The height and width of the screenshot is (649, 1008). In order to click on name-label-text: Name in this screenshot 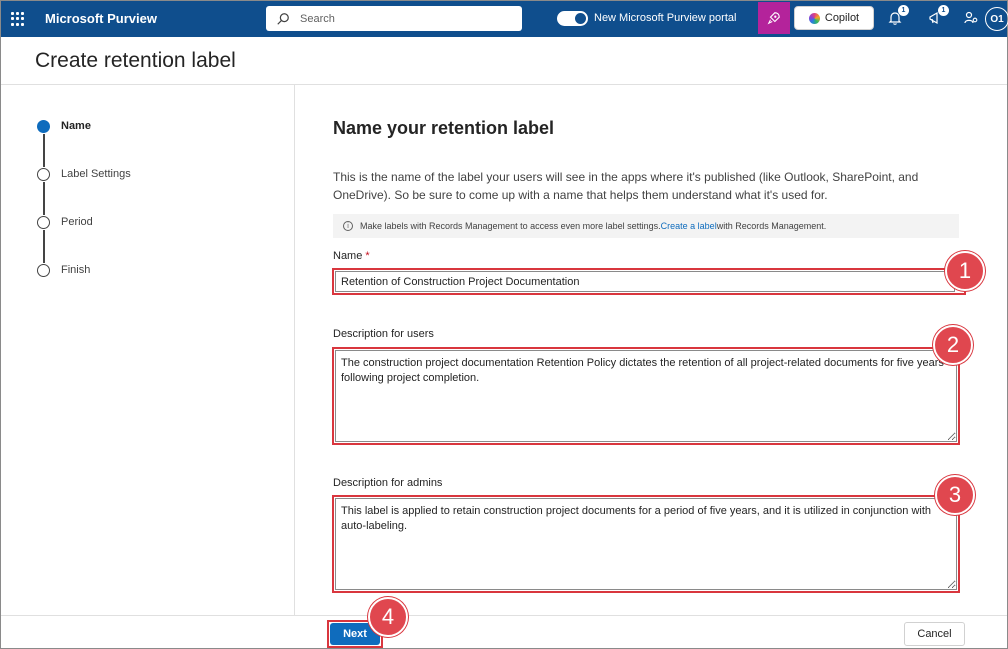, I will do `click(348, 256)`.